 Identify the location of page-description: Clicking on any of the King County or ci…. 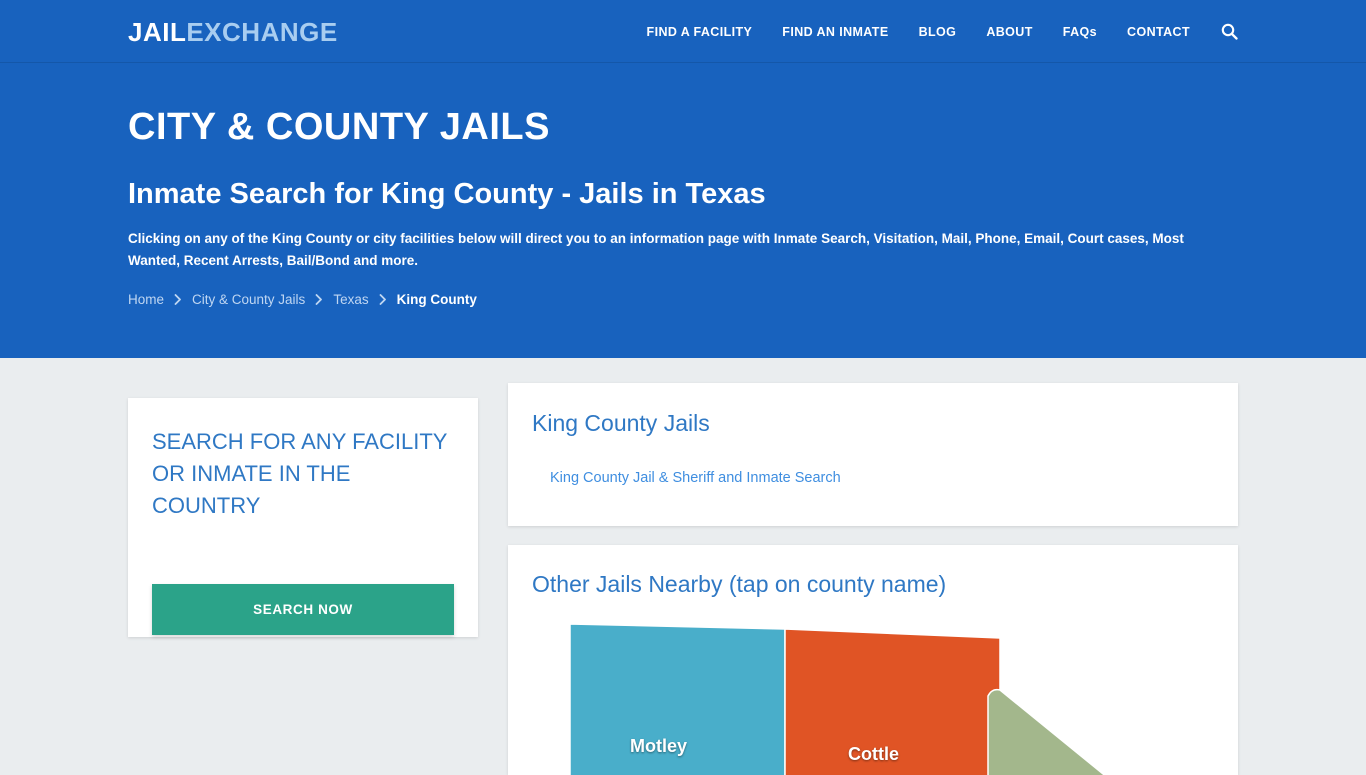
(656, 249).